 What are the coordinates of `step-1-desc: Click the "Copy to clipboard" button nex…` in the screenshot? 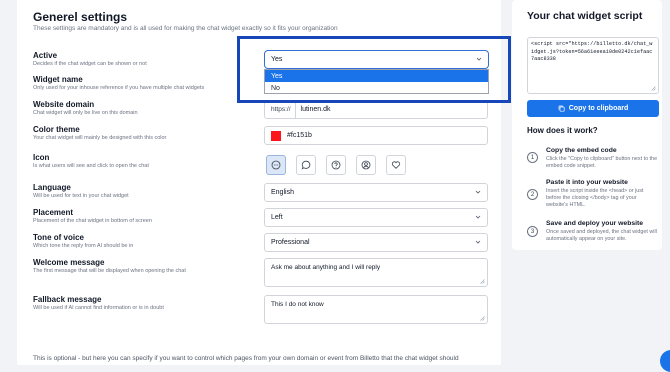 It's located at (602, 163).